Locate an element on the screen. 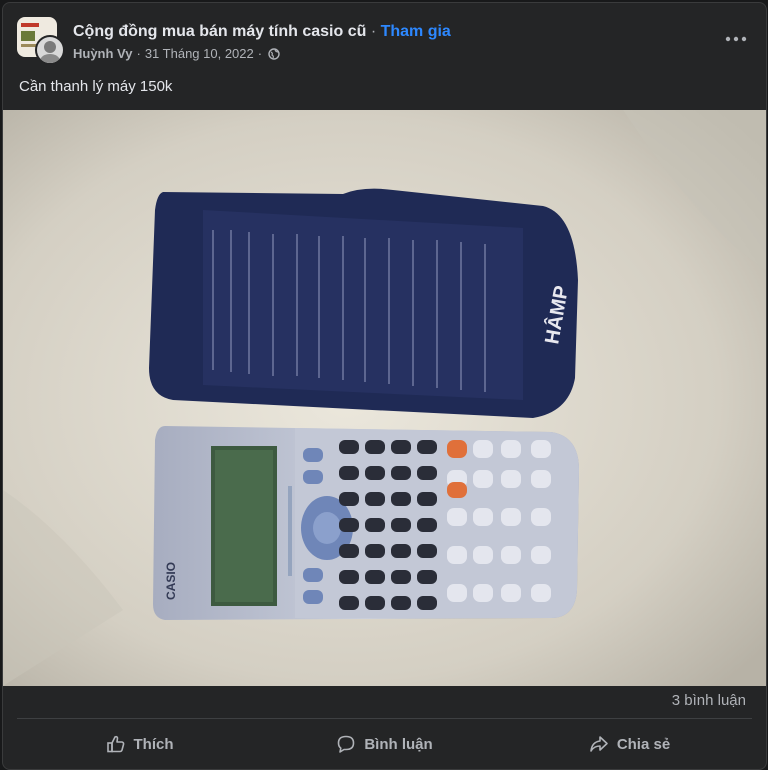 This screenshot has height=770, width=768. post-text: Cần thanh lý máy 150k is located at coordinates (96, 86).